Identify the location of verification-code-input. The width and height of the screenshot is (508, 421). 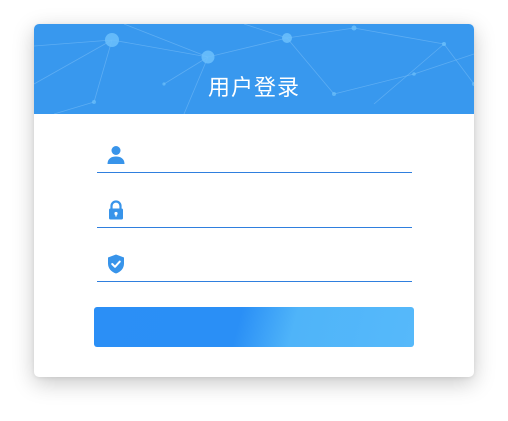
(272, 265).